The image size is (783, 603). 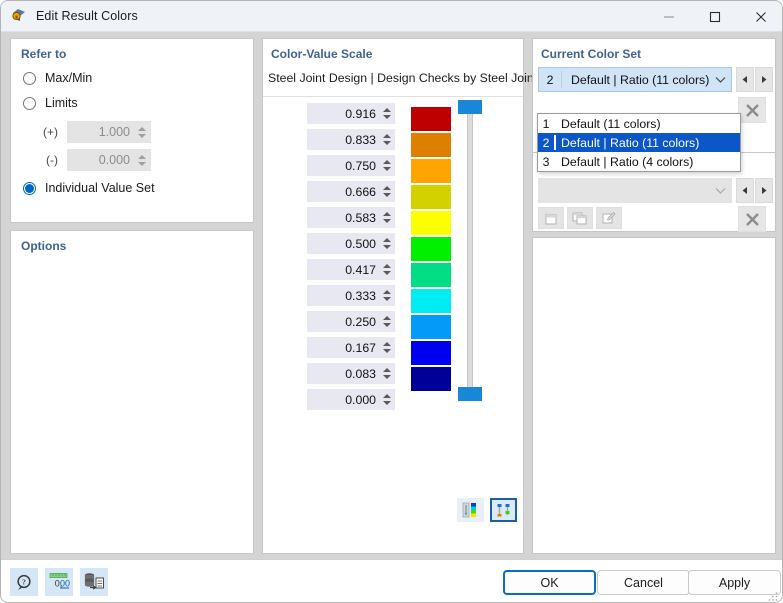 What do you see at coordinates (114, 160) in the screenshot?
I see `limit-negative-value: 0.000` at bounding box center [114, 160].